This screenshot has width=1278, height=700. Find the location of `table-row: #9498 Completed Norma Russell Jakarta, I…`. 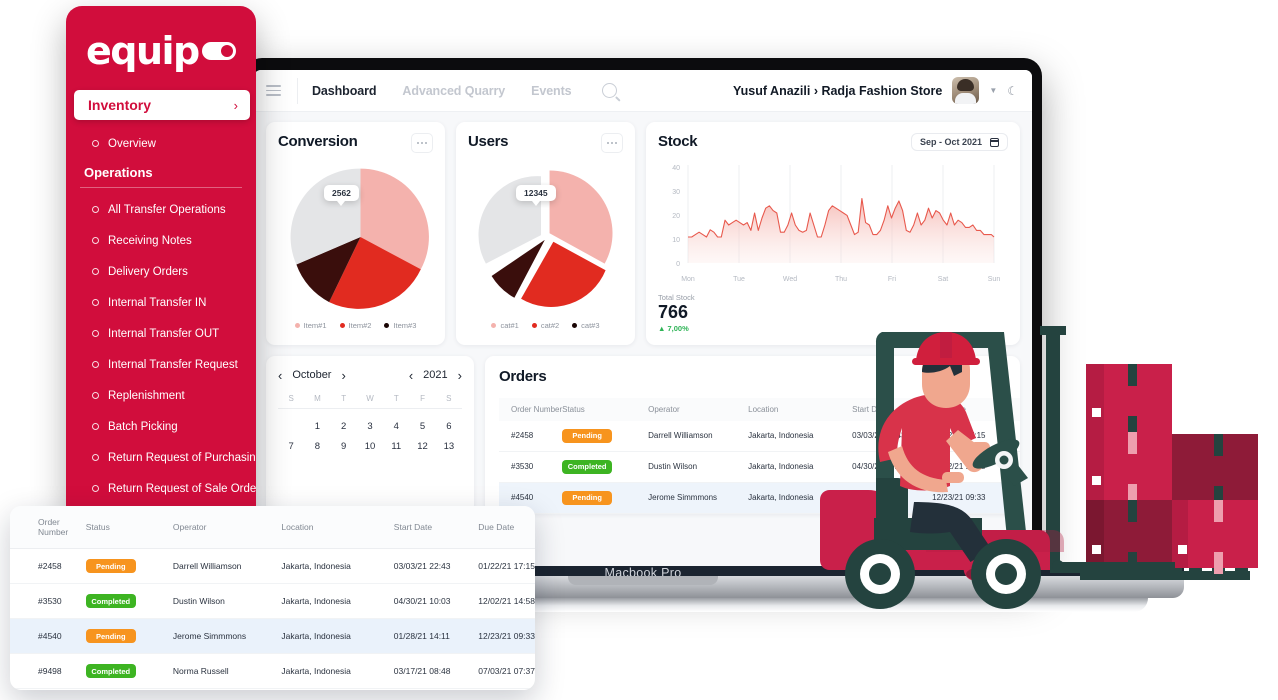

table-row: #9498 Completed Norma Russell Jakarta, I… is located at coordinates (272, 671).